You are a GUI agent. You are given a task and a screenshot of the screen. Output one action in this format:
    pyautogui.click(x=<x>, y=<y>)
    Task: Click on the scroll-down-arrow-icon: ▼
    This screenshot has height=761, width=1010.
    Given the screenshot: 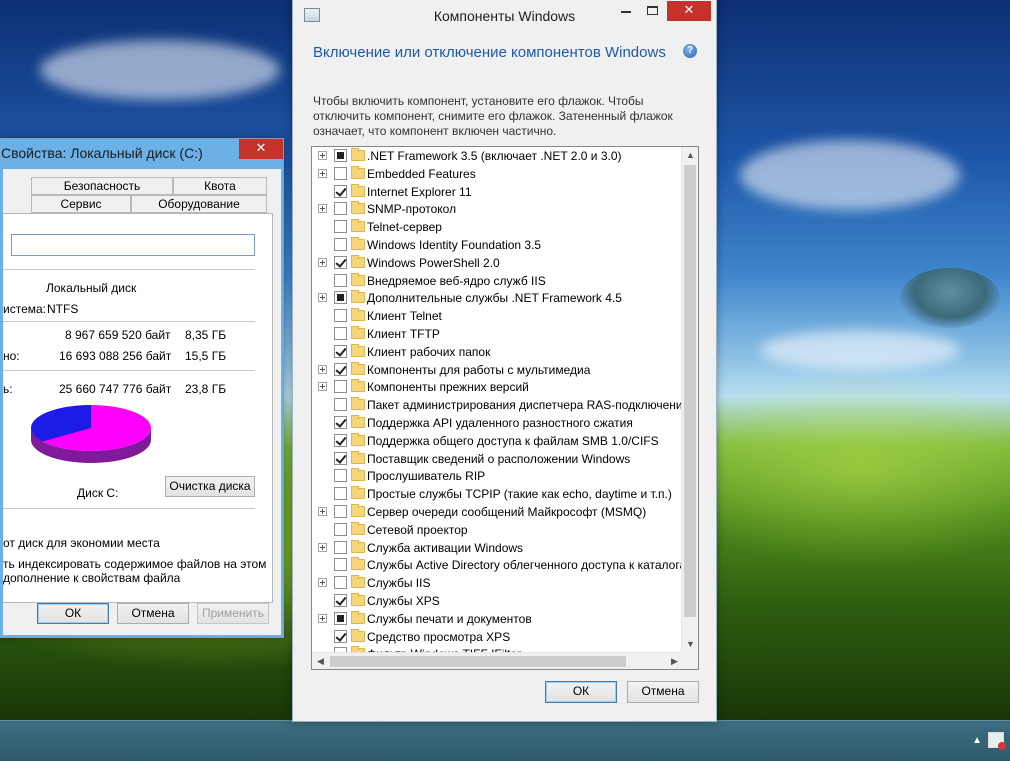 What is the action you would take?
    pyautogui.click(x=690, y=644)
    